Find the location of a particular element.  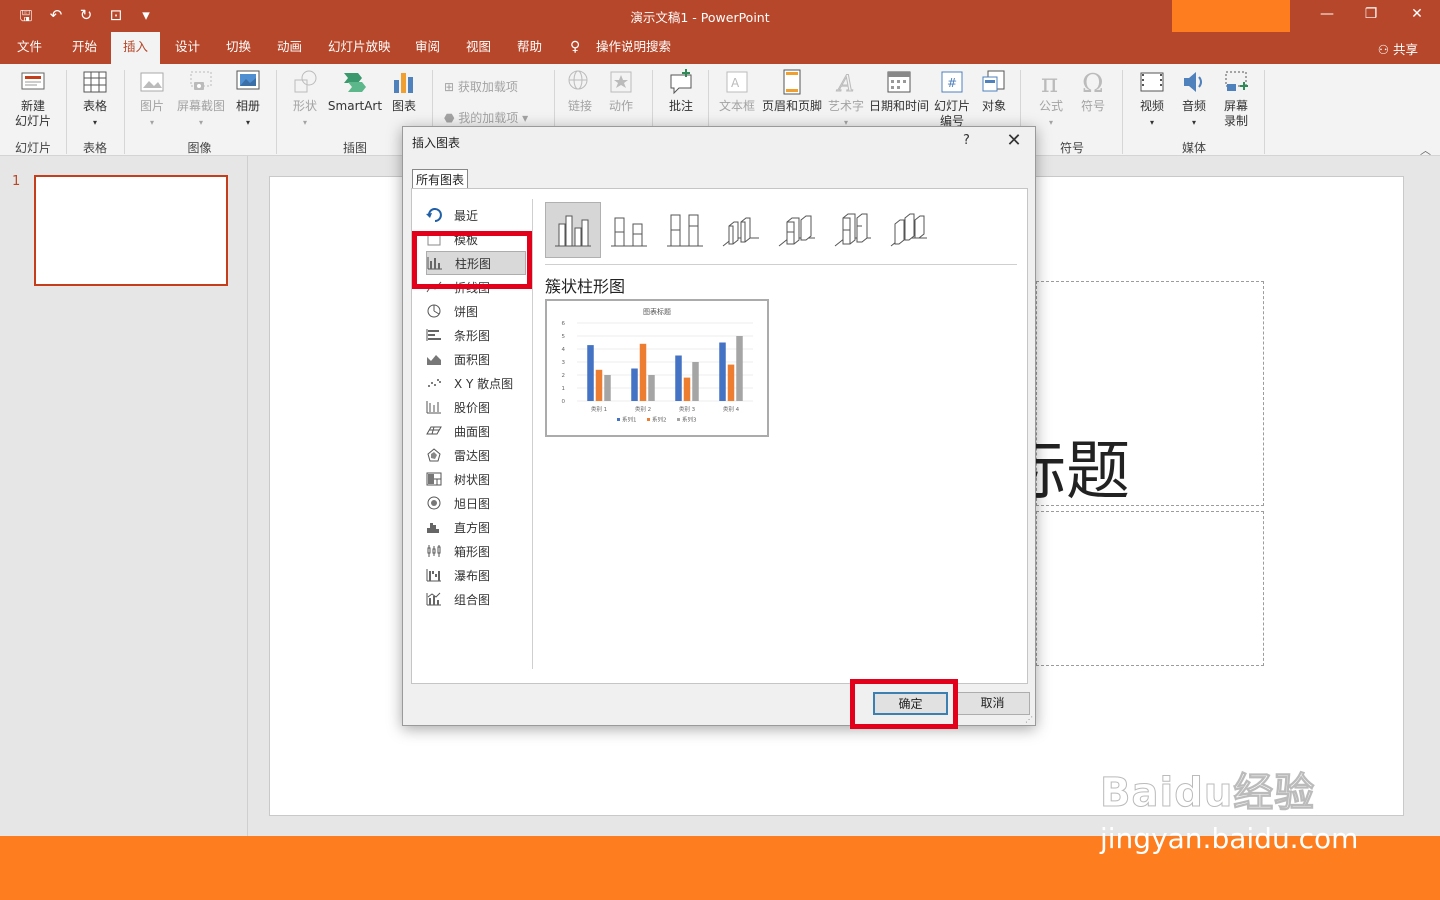

tab-all-charts: 所有图表 is located at coordinates (440, 179).